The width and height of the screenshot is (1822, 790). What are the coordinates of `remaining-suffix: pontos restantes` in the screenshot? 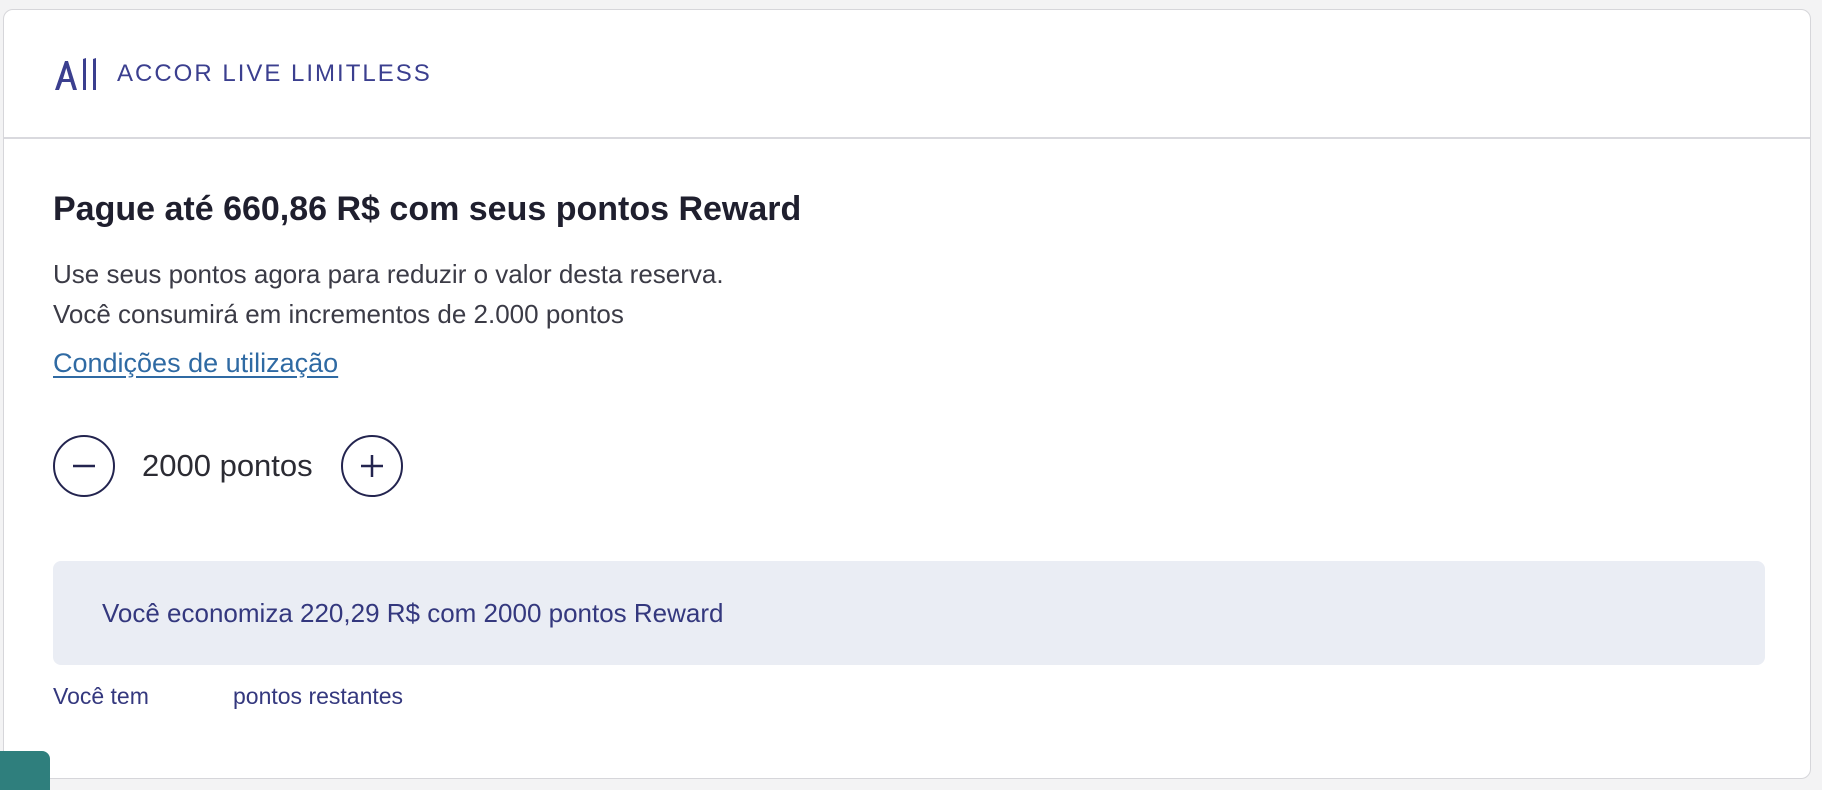 It's located at (318, 696).